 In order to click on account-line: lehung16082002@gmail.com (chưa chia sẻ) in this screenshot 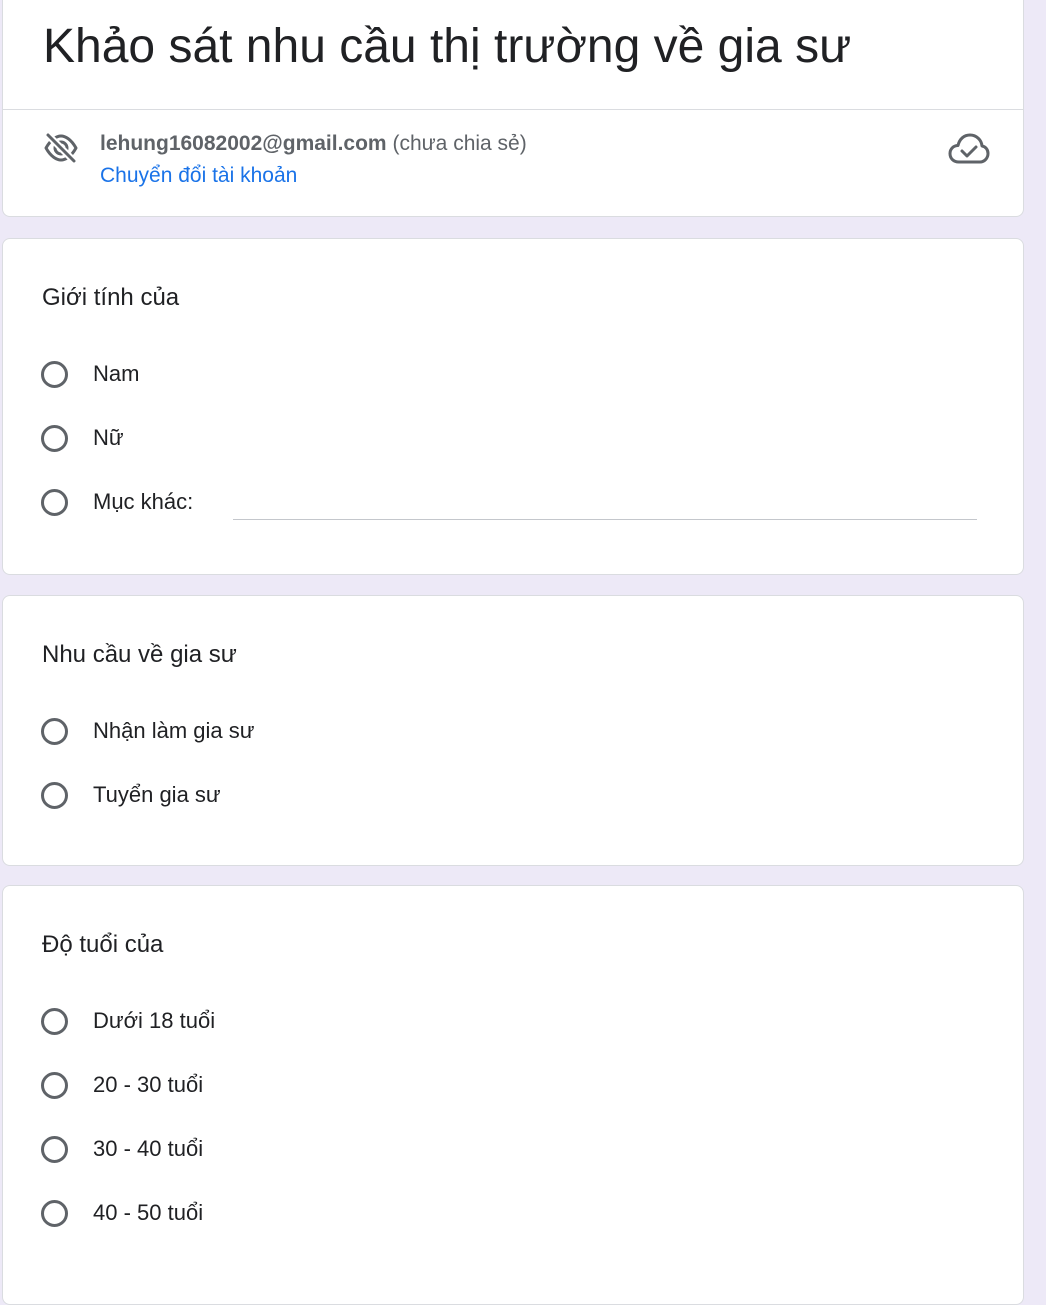, I will do `click(313, 144)`.